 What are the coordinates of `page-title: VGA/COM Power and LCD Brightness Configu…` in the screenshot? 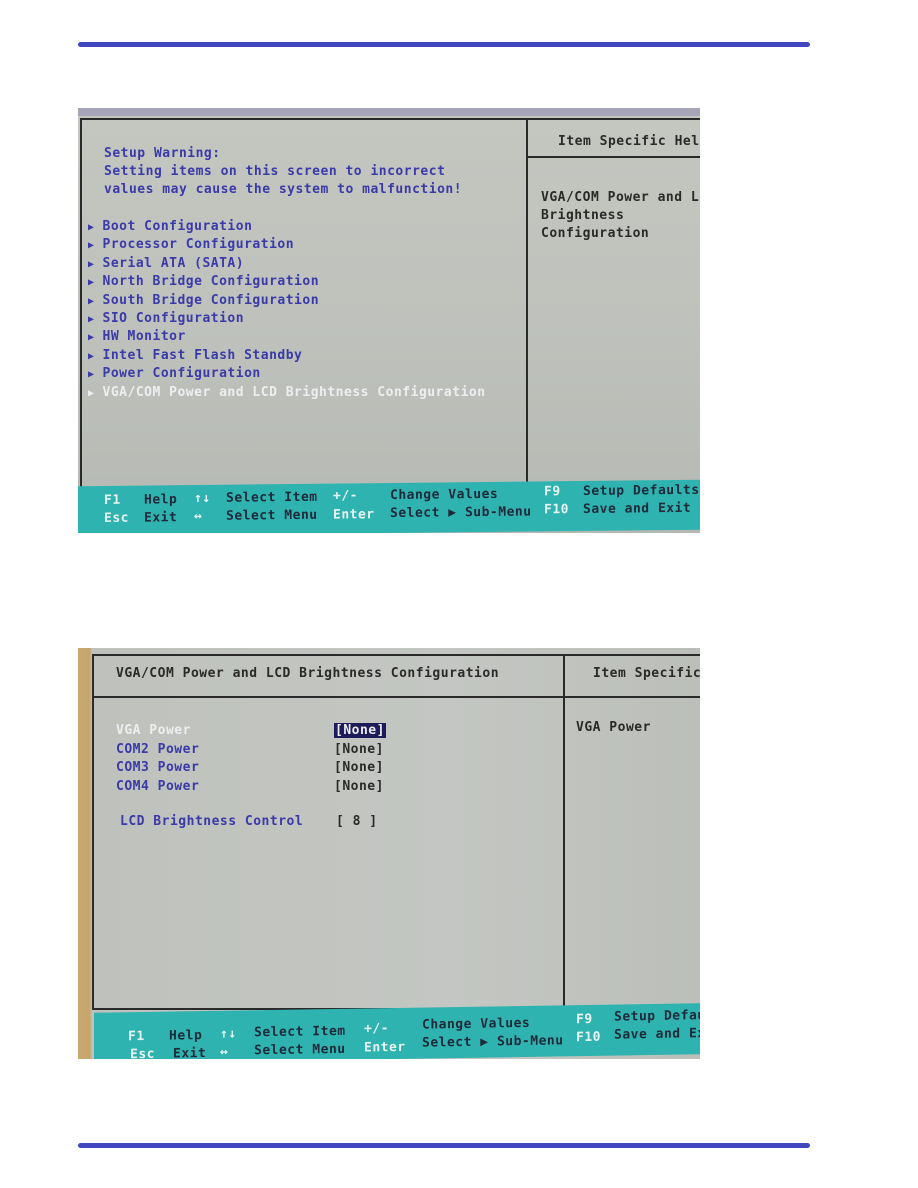 It's located at (308, 673).